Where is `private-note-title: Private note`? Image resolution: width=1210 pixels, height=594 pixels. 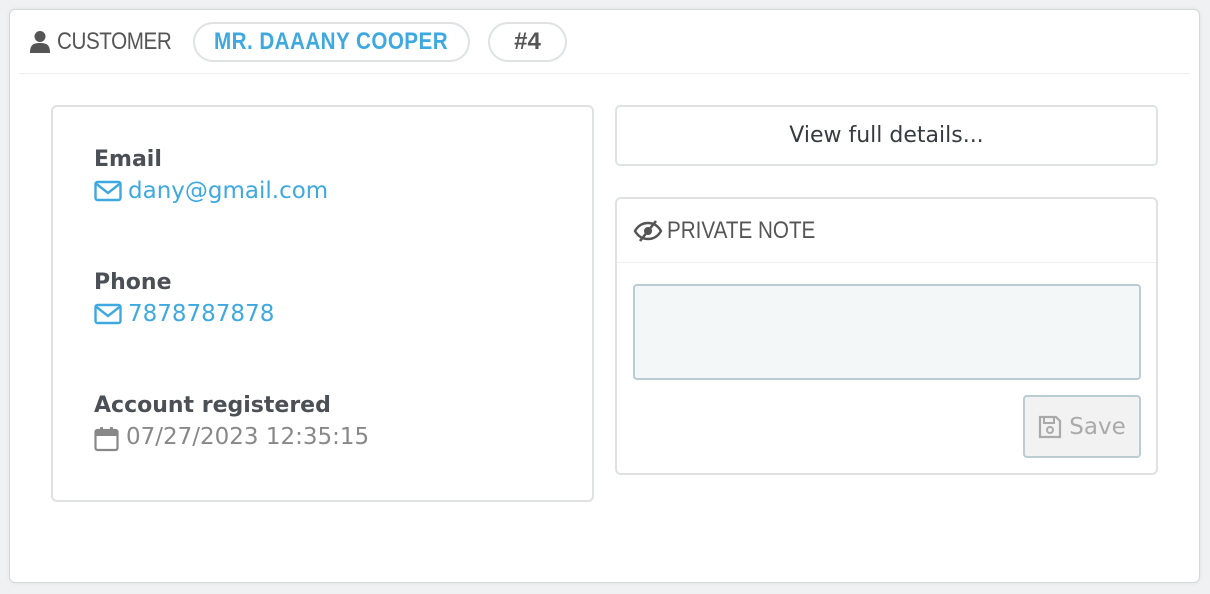 private-note-title: Private note is located at coordinates (741, 230).